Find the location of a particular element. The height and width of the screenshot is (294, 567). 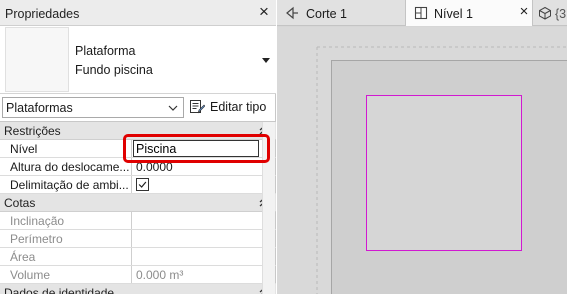

tab-level-1-label: Nível 1 is located at coordinates (453, 14).